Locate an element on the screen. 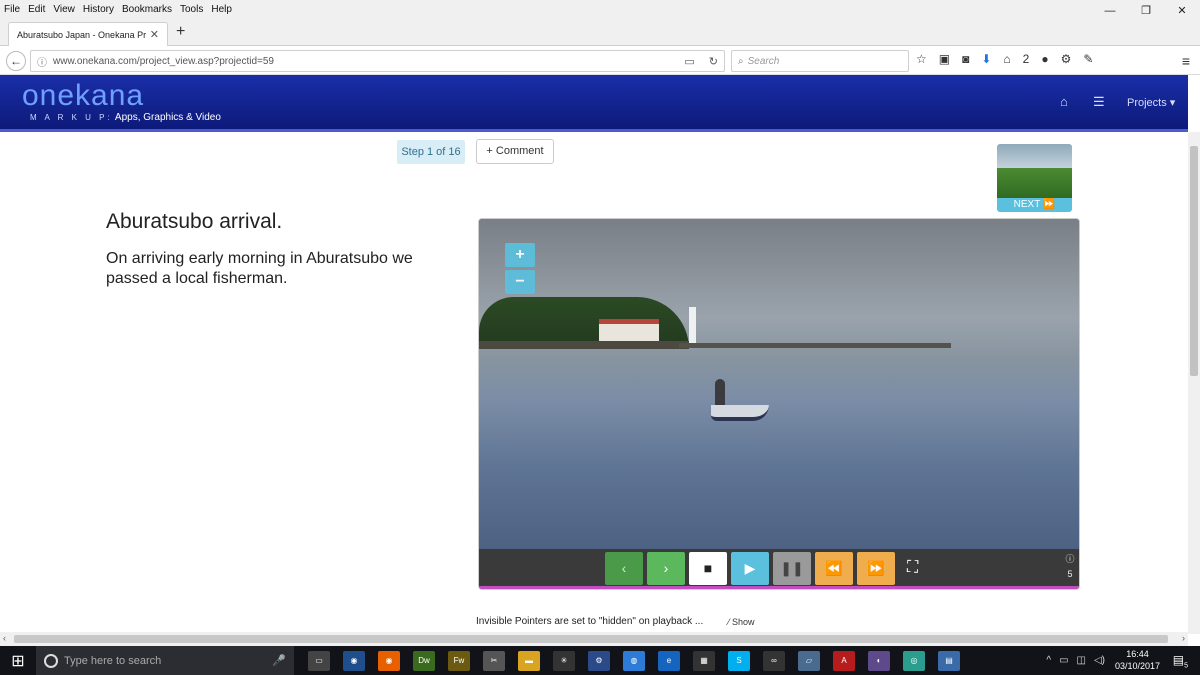 The width and height of the screenshot is (1200, 675). reader-view-icon: ▭ is located at coordinates (689, 61).